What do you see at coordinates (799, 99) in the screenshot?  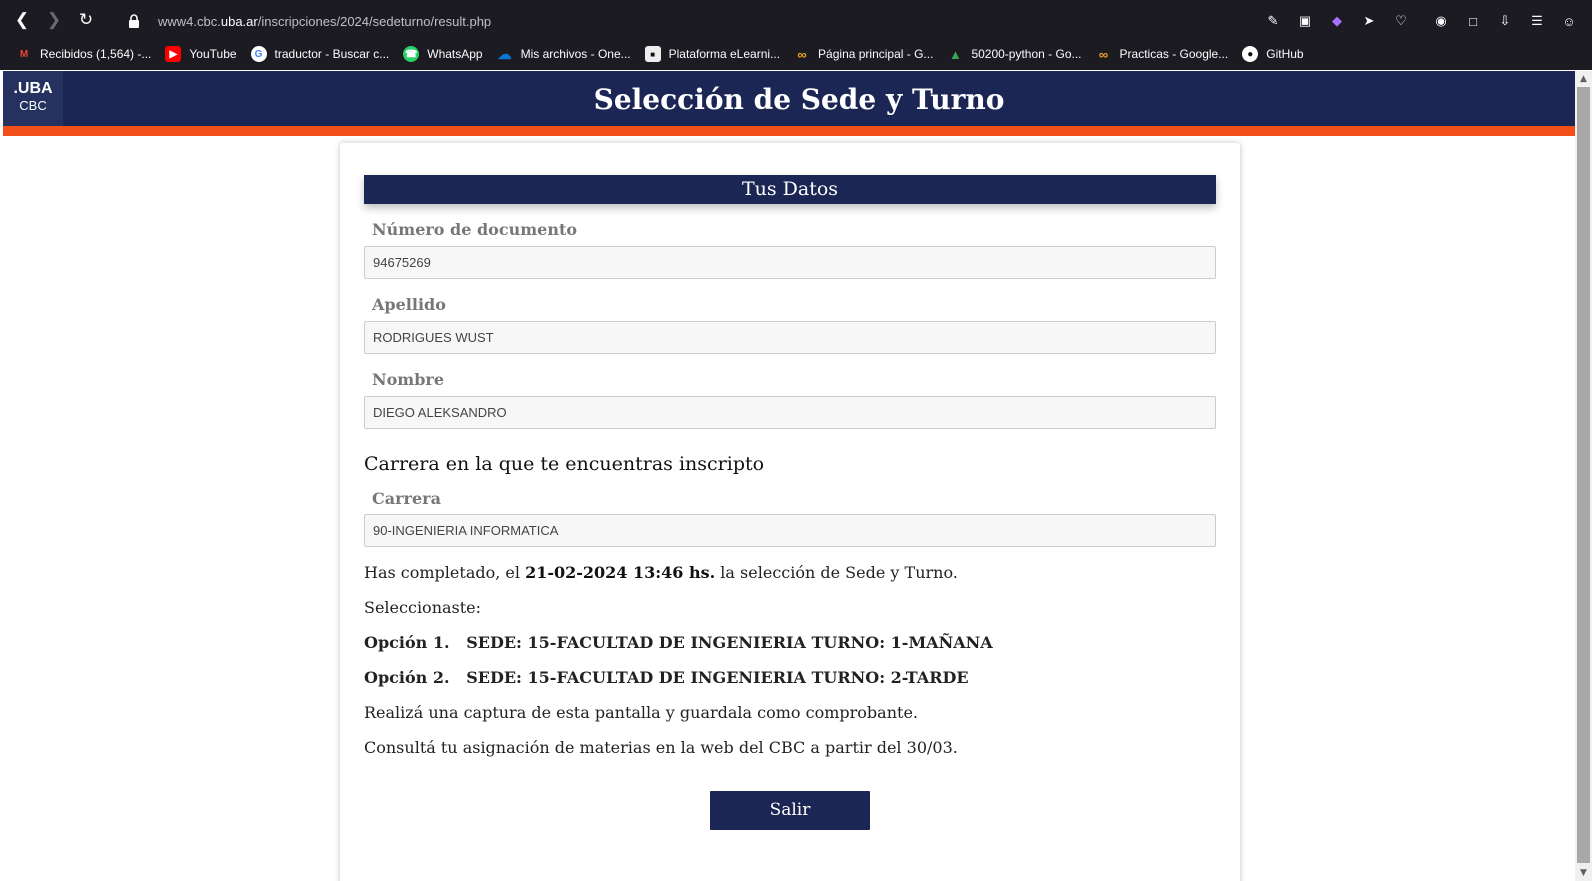 I see `page-title: Selección de Sede y Turno` at bounding box center [799, 99].